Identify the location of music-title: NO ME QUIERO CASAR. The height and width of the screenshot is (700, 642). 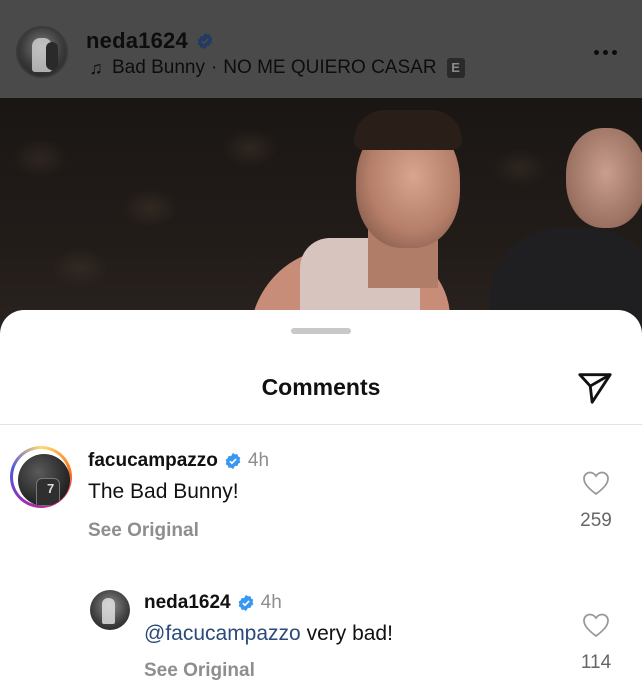
(330, 67).